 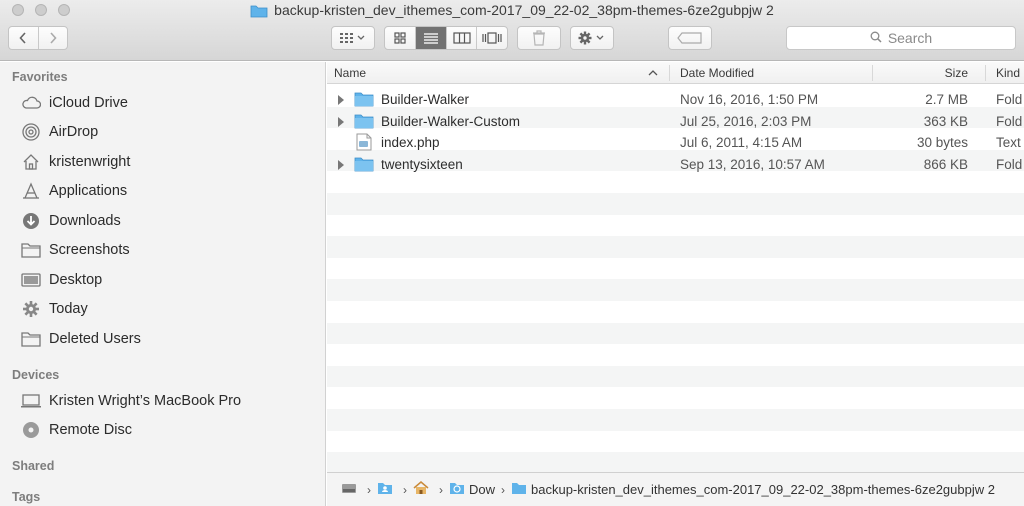 I want to click on forward-button, so click(x=52, y=38).